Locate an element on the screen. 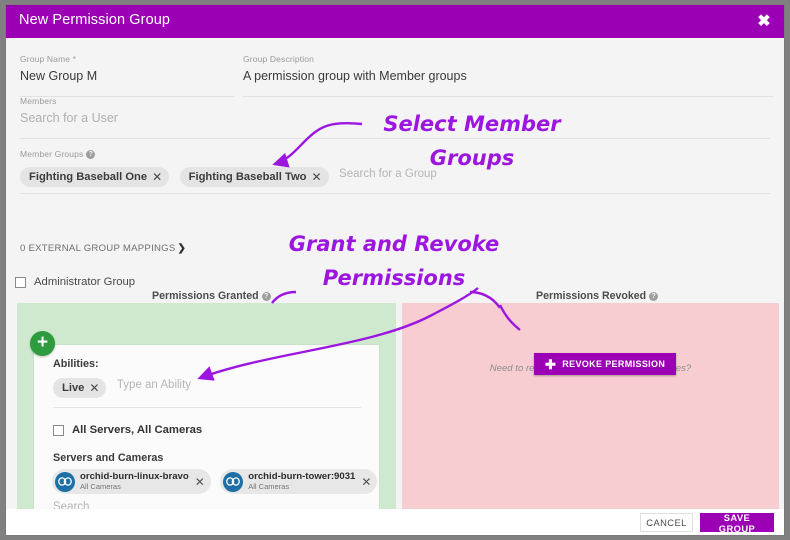 This screenshot has width=790, height=540. administrator-group-row: Administrator Group is located at coordinates (75, 282).